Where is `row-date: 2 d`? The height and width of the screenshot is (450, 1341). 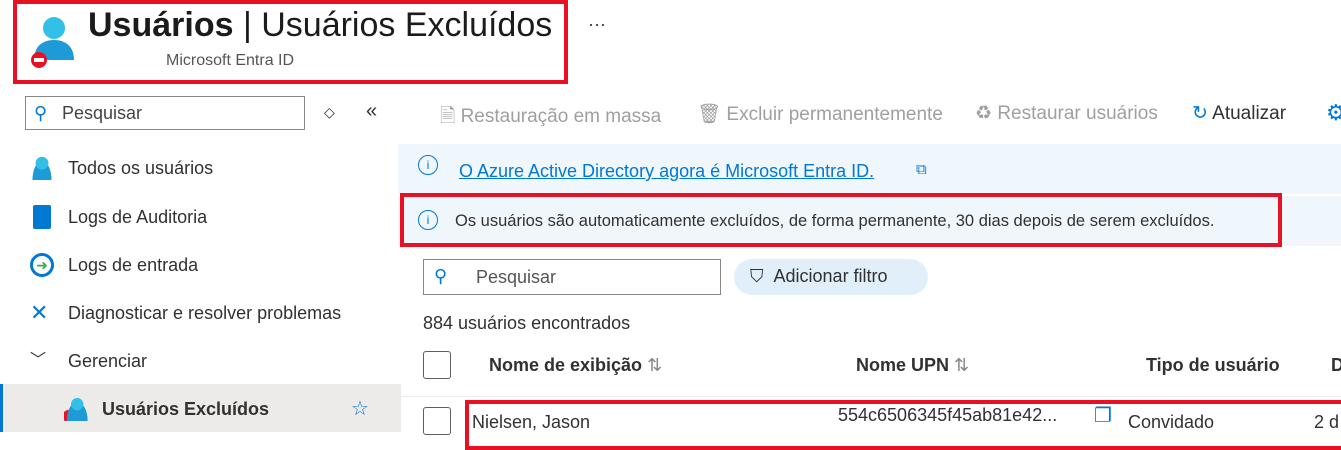
row-date: 2 d is located at coordinates (1327, 422).